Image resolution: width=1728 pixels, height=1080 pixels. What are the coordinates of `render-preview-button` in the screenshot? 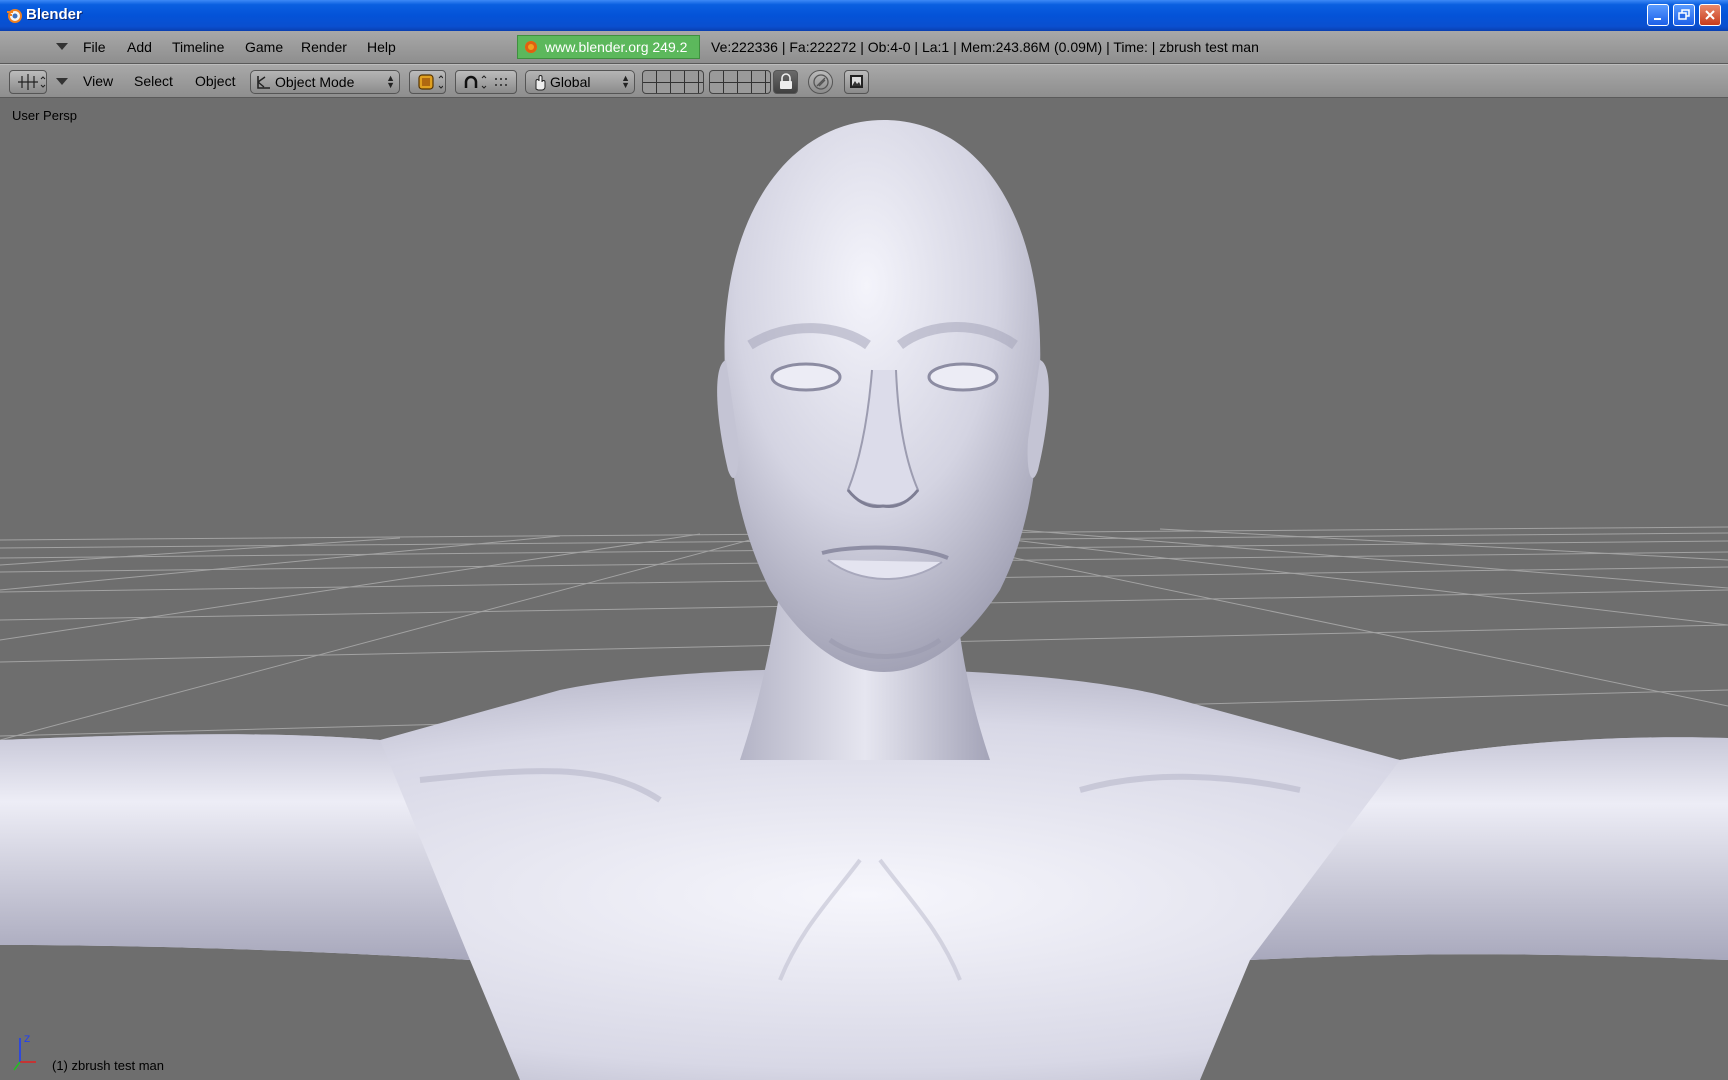 It's located at (856, 82).